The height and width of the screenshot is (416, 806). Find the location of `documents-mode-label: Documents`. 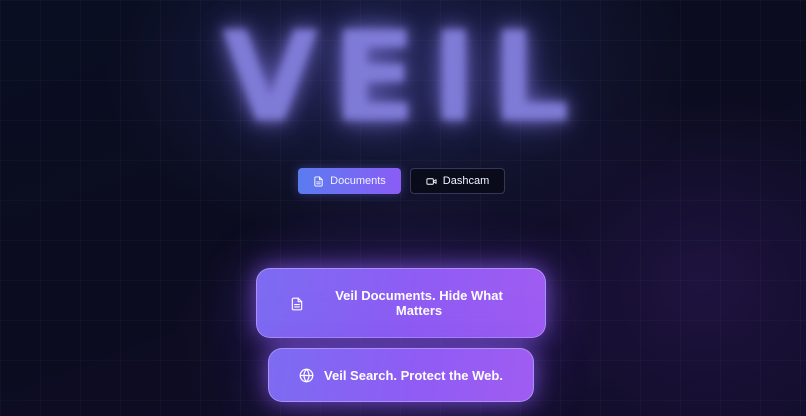

documents-mode-label: Documents is located at coordinates (358, 181).